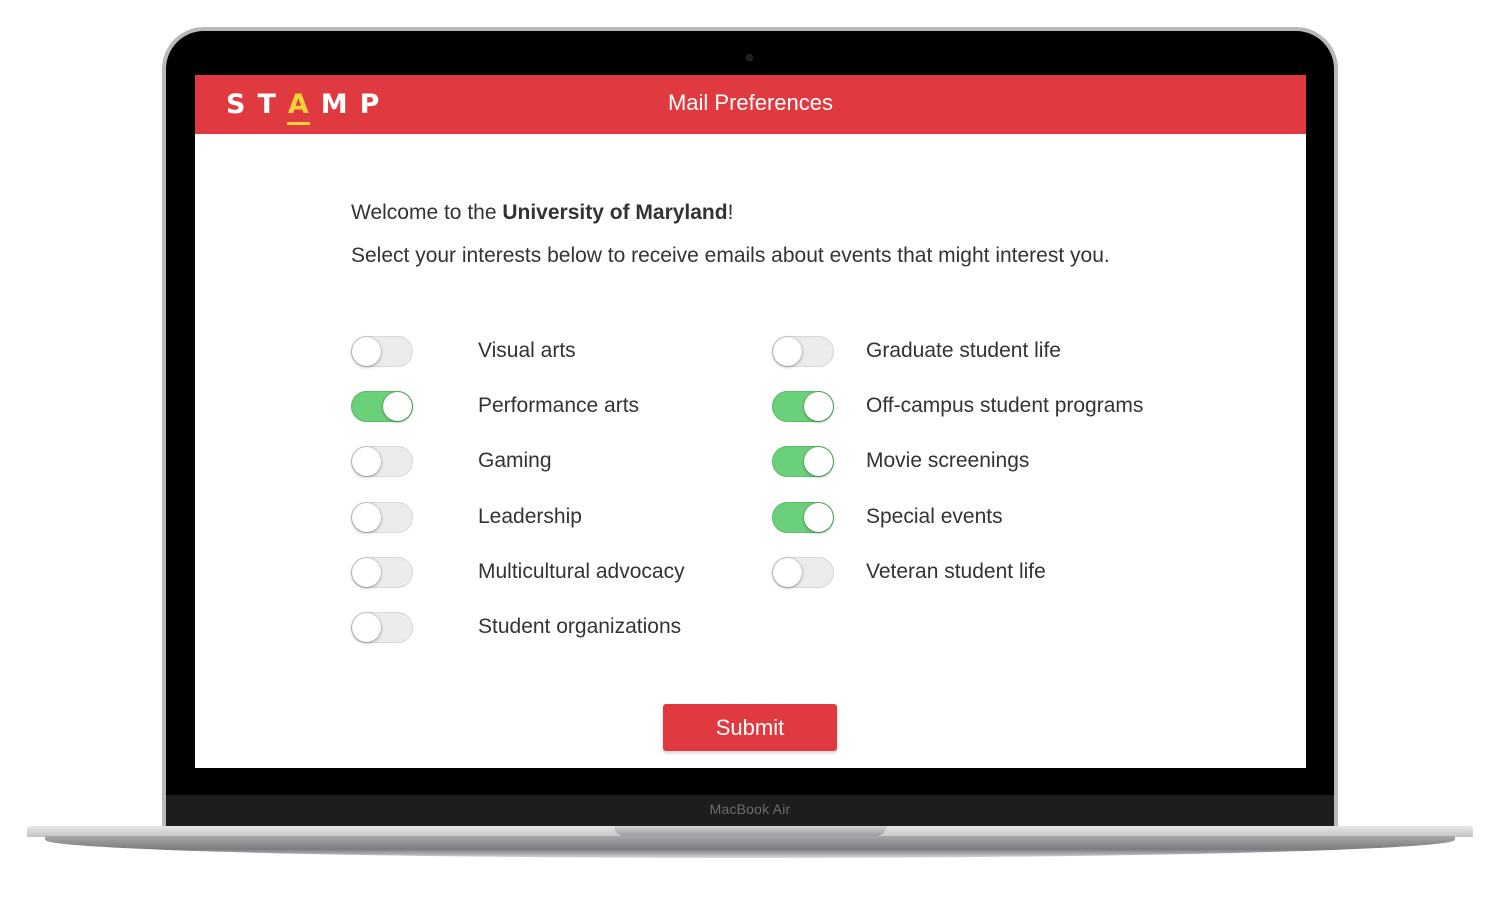 The image size is (1500, 900). Describe the element at coordinates (382, 572) in the screenshot. I see `toggle-multicultural-advocacy` at that location.